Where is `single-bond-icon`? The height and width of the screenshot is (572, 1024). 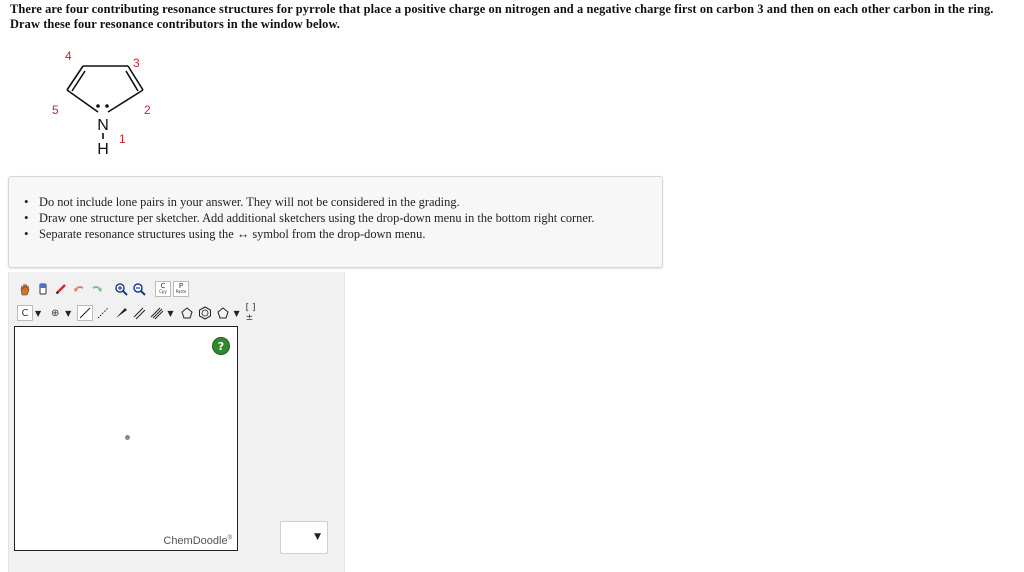 single-bond-icon is located at coordinates (85, 313).